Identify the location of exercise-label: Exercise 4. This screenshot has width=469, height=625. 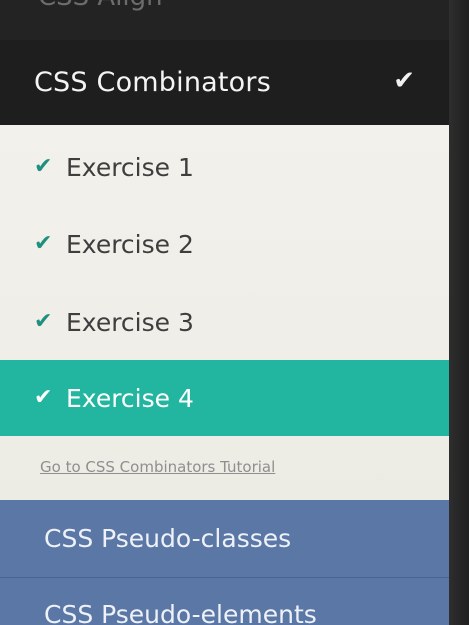
(130, 398).